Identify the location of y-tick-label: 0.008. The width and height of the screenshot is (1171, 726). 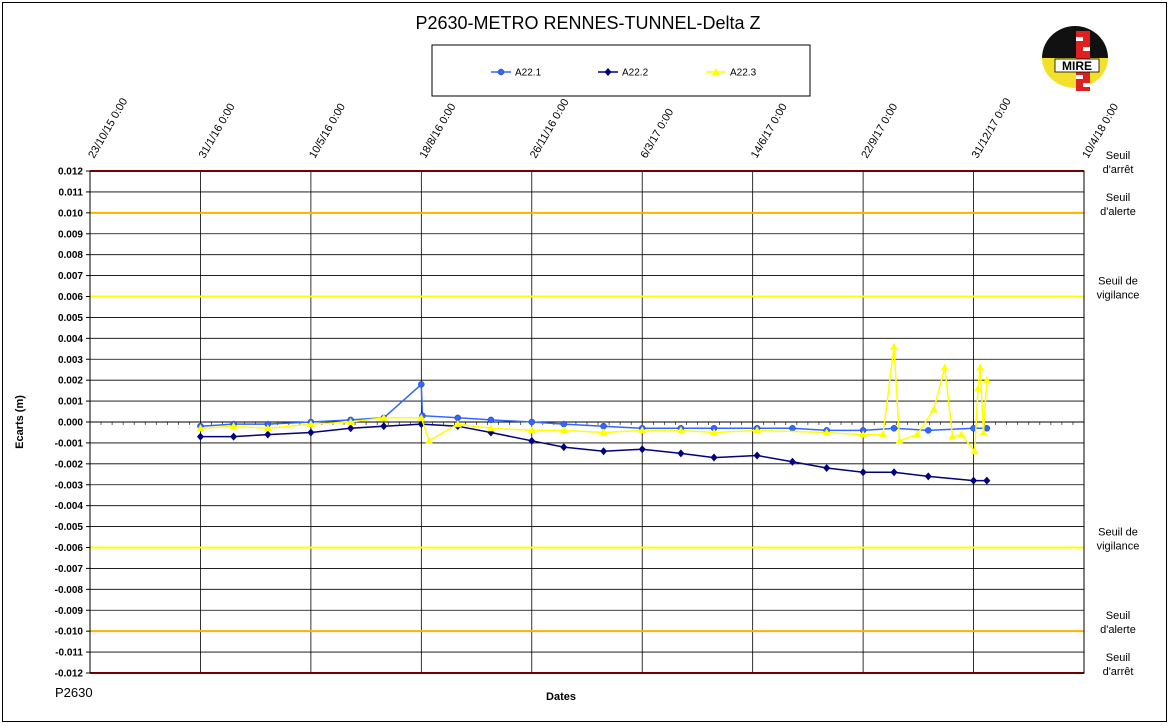
(70, 255).